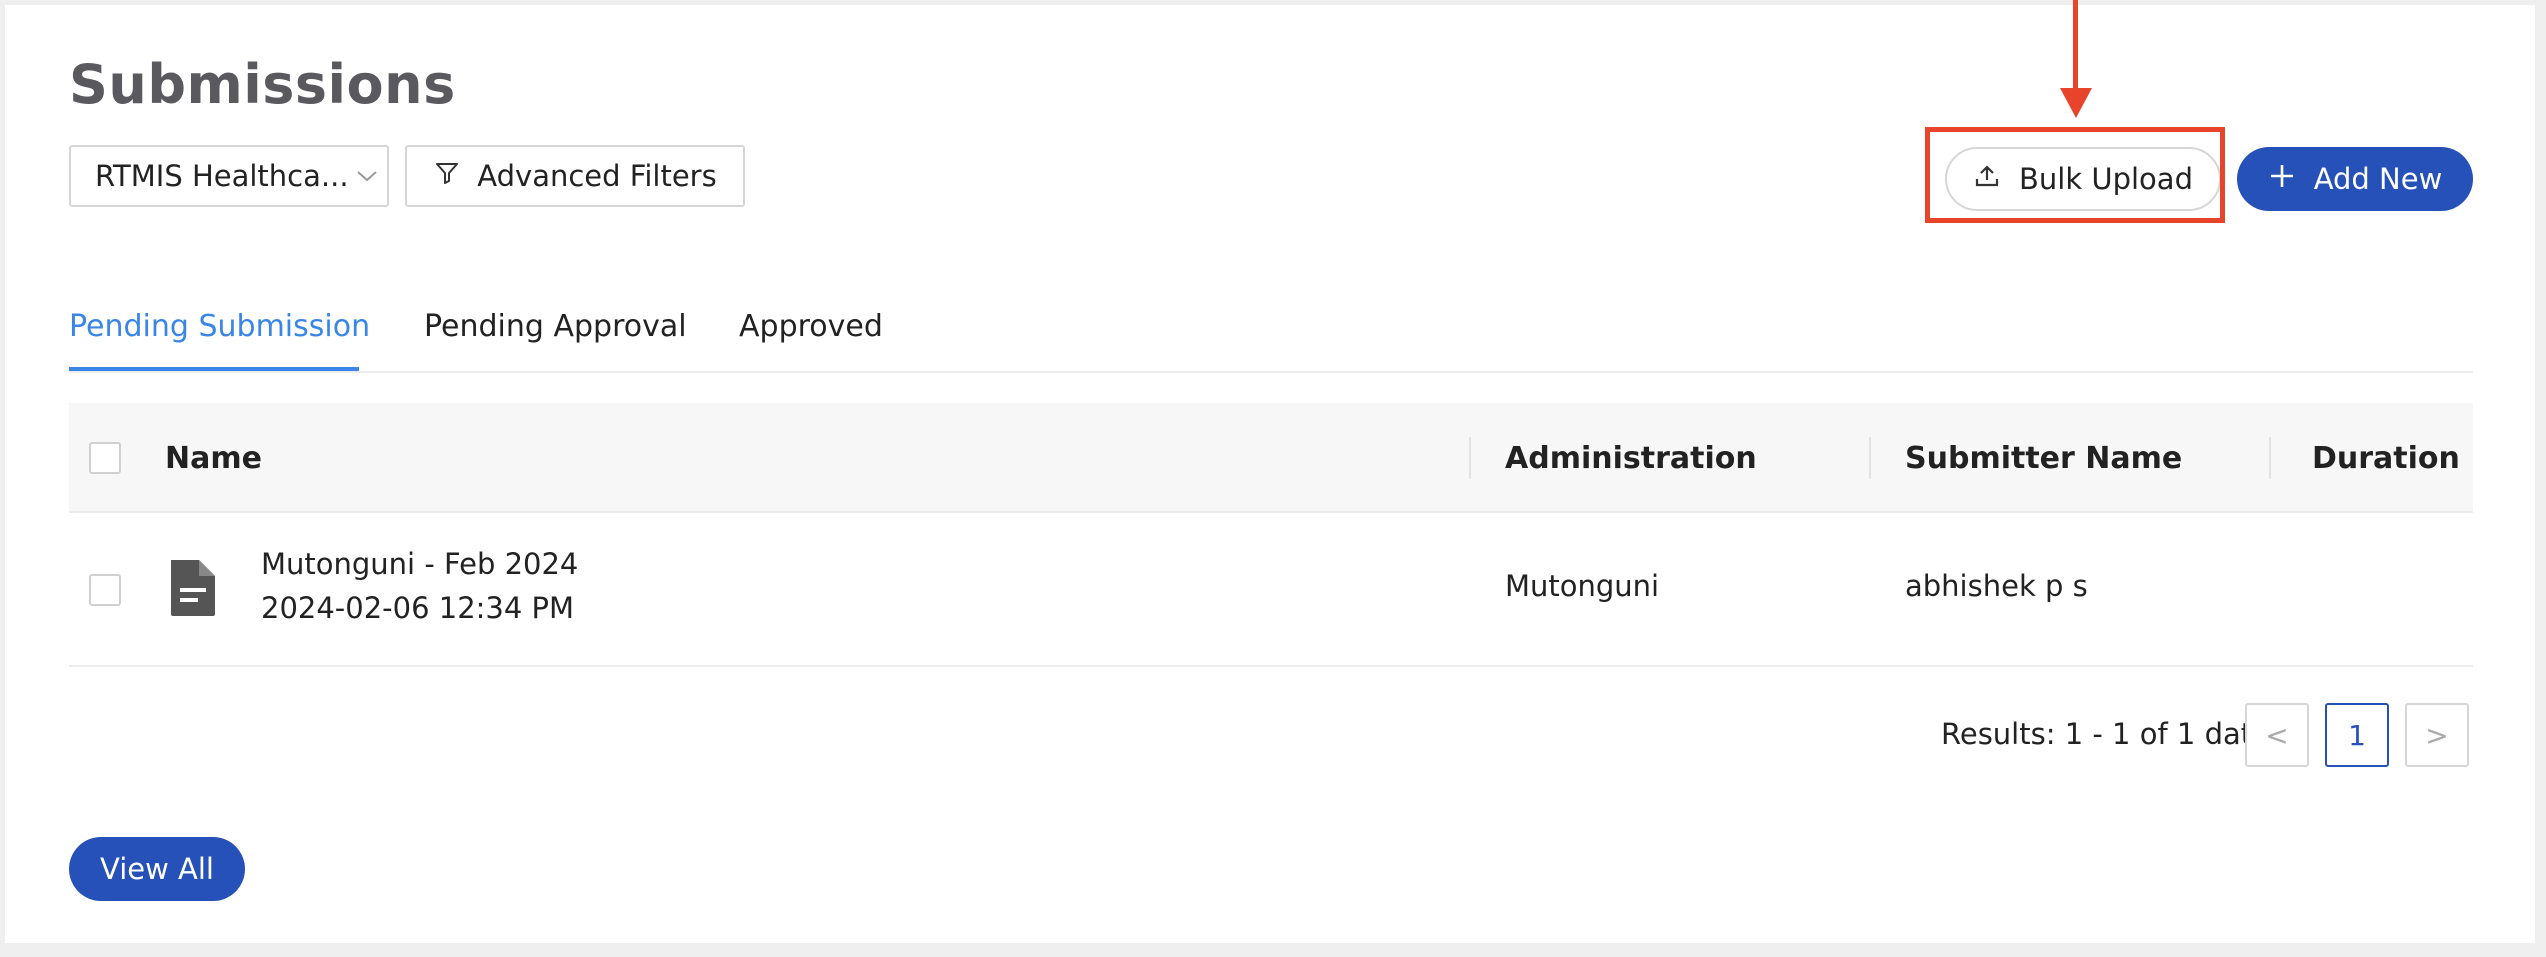 The image size is (2546, 957). What do you see at coordinates (105, 458) in the screenshot?
I see `select-all-checkbox` at bounding box center [105, 458].